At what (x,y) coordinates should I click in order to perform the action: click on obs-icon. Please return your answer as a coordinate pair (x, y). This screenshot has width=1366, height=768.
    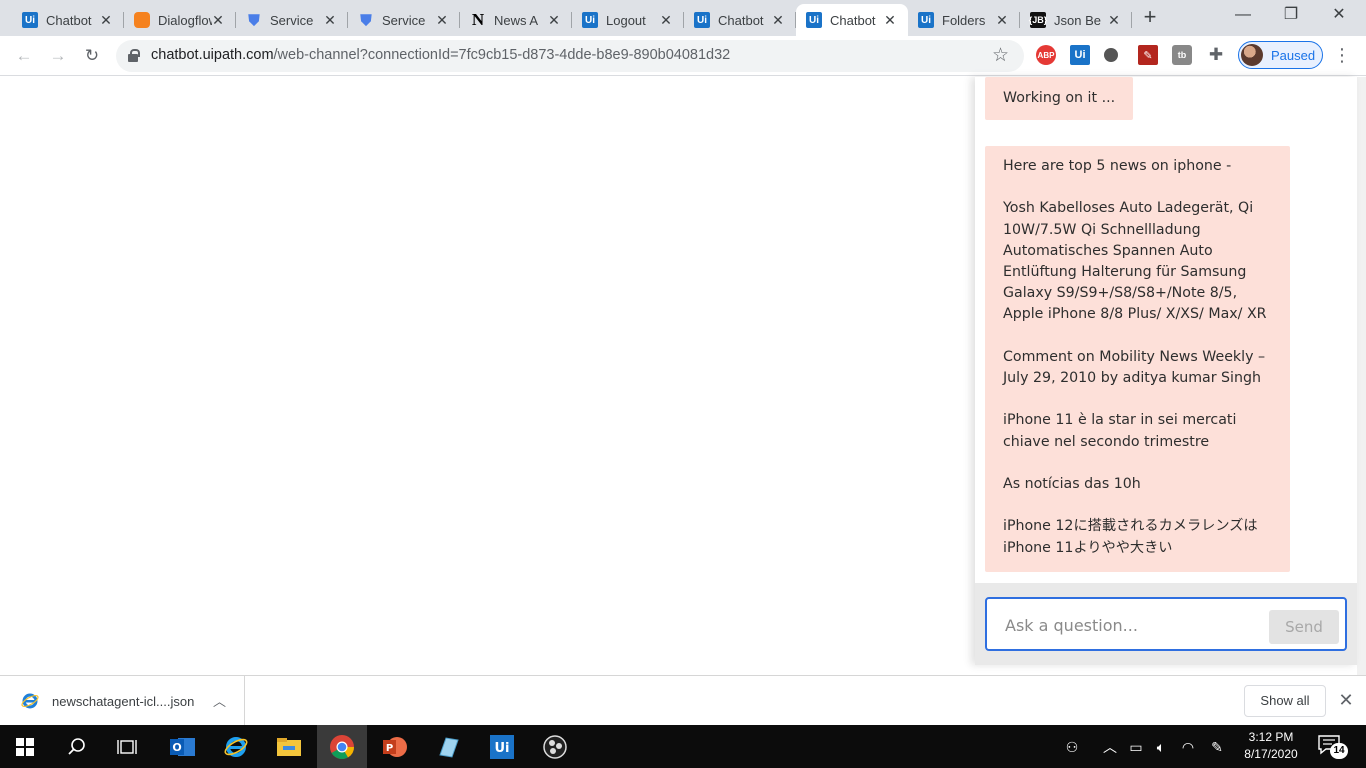
    Looking at the image, I should click on (555, 746).